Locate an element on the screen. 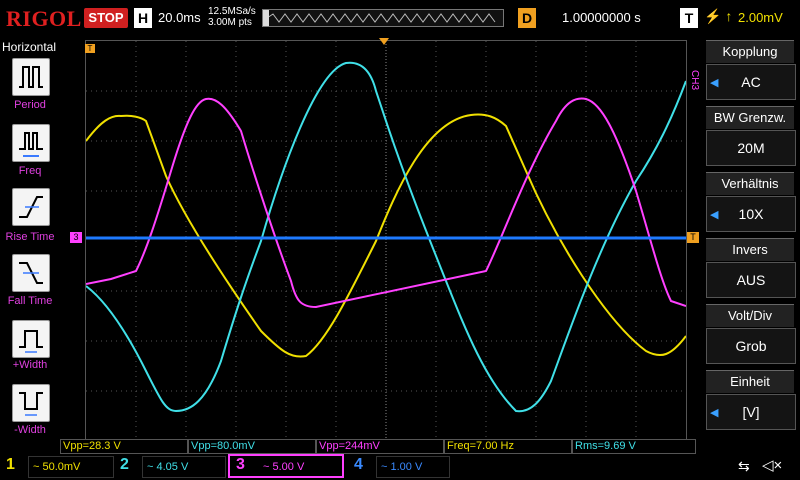 This screenshot has width=800, height=480. delay-value: 1.00000000 s is located at coordinates (601, 17).